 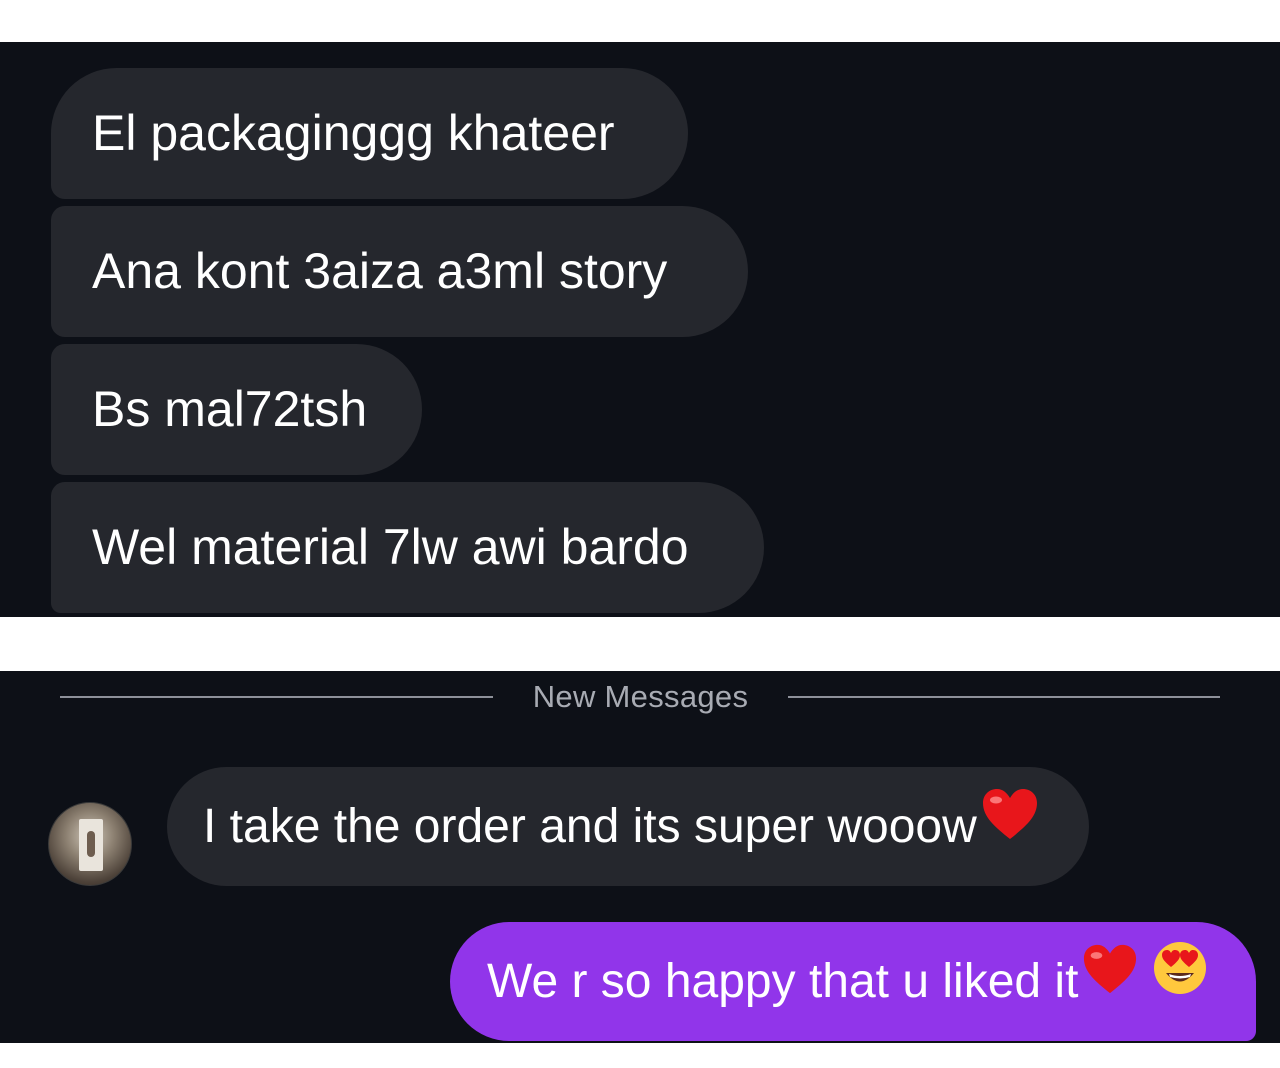 What do you see at coordinates (783, 981) in the screenshot?
I see `outgoing-message-text: We r so happy that u liked it` at bounding box center [783, 981].